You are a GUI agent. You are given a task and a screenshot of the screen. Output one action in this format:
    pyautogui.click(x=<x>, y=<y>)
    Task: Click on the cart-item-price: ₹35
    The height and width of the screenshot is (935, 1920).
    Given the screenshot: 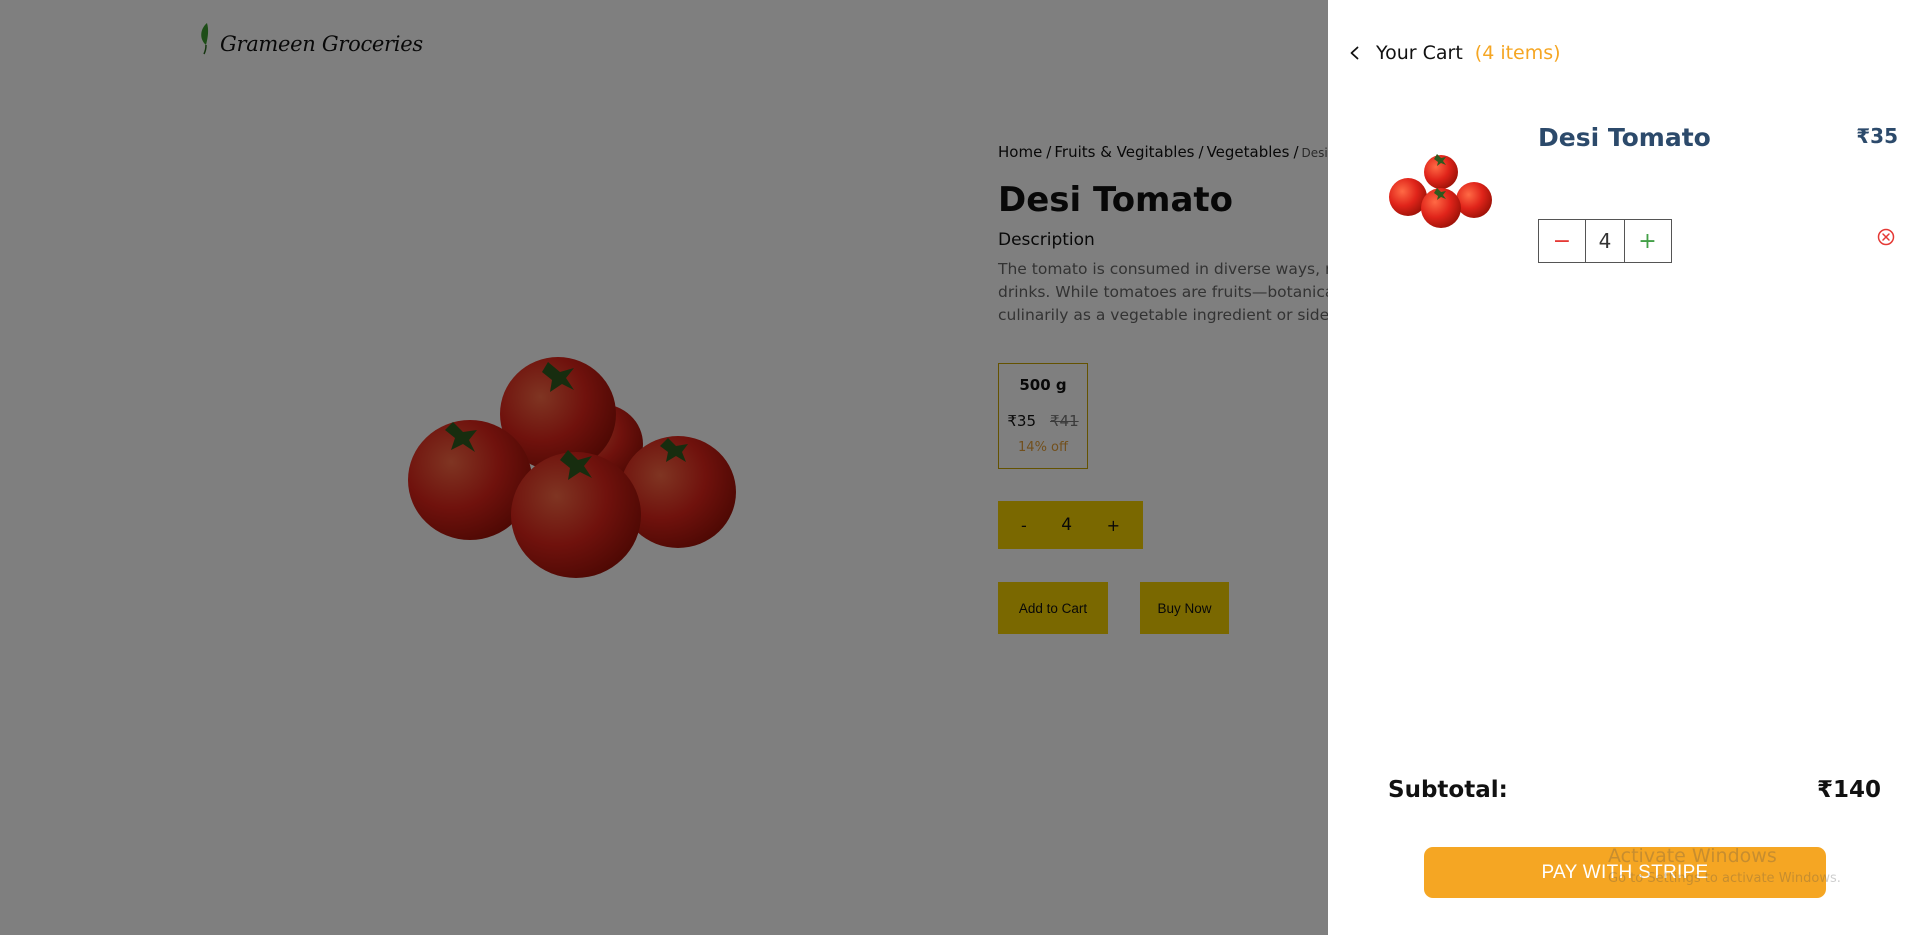 What is the action you would take?
    pyautogui.click(x=1877, y=136)
    